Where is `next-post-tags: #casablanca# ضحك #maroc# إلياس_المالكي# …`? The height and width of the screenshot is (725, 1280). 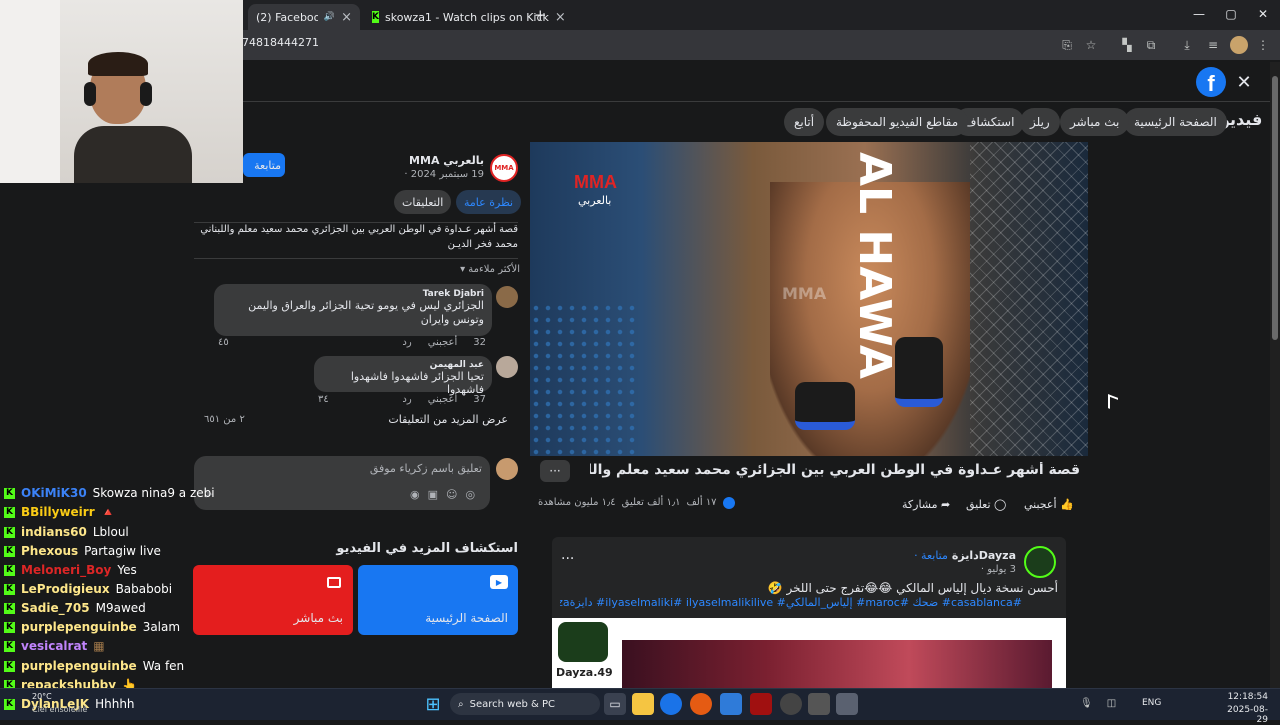 next-post-tags: #casablanca# ضحك #maroc# إلياس_المالكي# … is located at coordinates (791, 602).